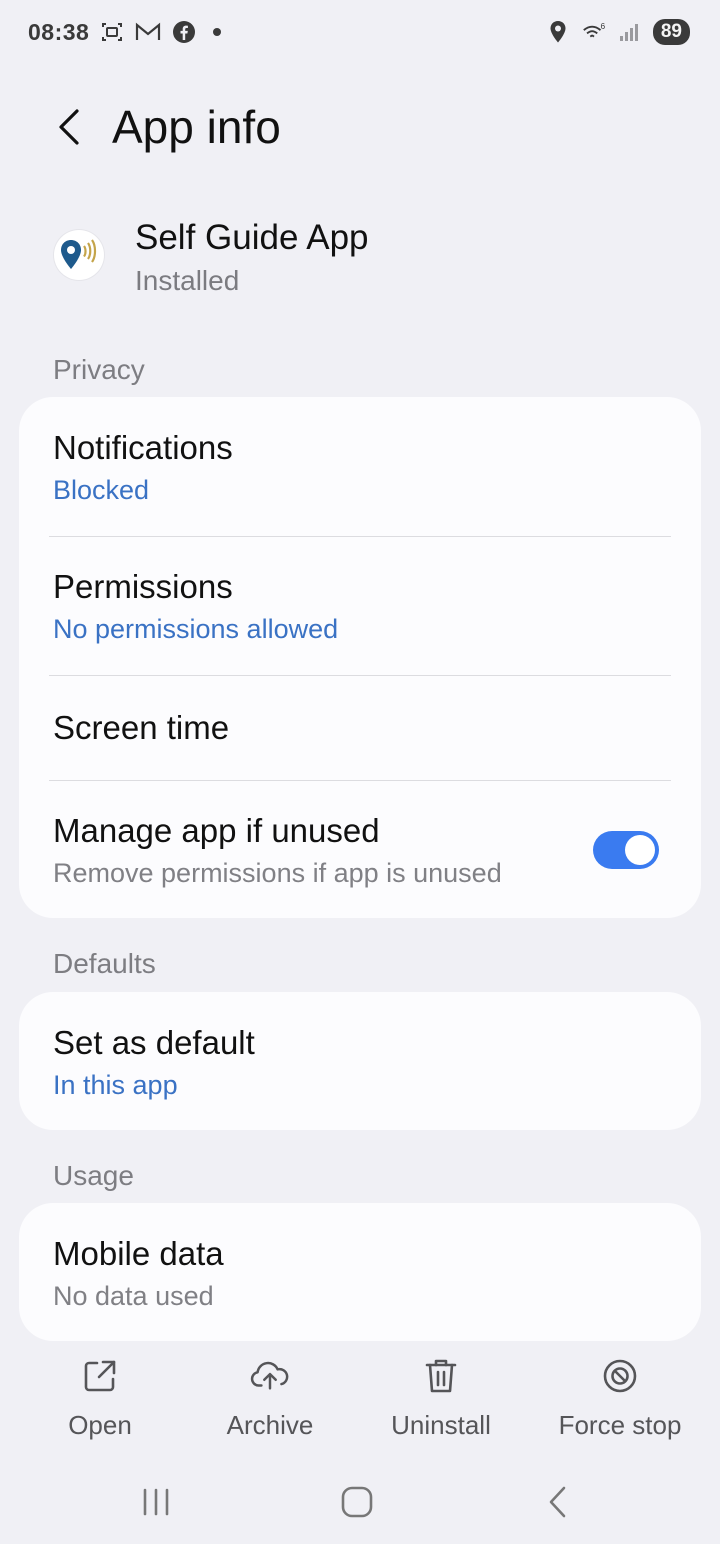 The width and height of the screenshot is (720, 1544). What do you see at coordinates (270, 1376) in the screenshot?
I see `cloud-upload-icon` at bounding box center [270, 1376].